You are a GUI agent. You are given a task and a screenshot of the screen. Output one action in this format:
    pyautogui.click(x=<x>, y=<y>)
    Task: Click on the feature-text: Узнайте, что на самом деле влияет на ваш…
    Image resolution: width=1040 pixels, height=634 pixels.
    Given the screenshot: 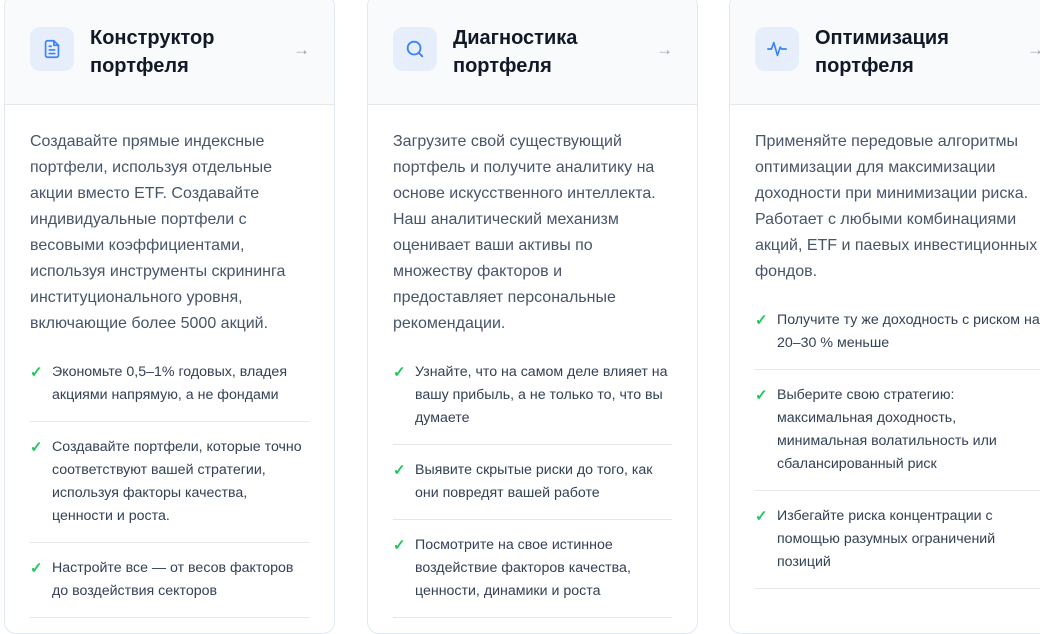 What is the action you would take?
    pyautogui.click(x=541, y=395)
    